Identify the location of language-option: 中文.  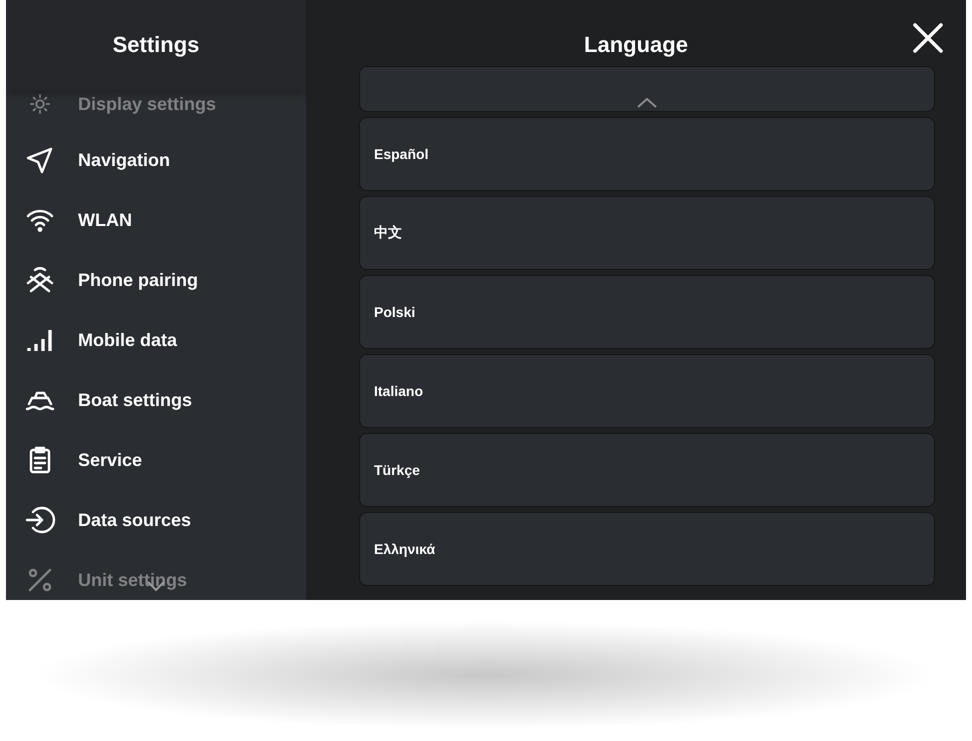
(647, 233).